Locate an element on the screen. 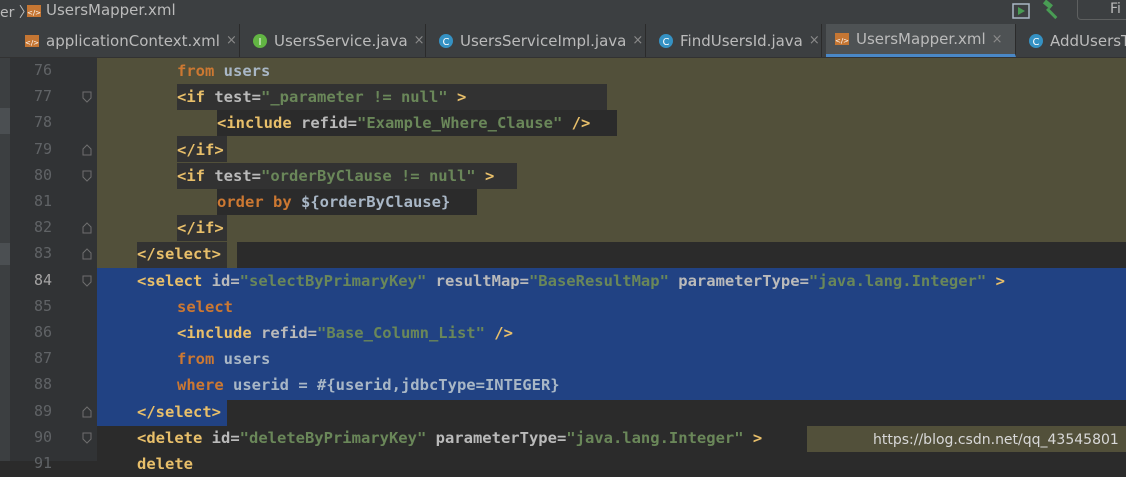 This screenshot has height=477, width=1126. code-token: delete is located at coordinates (165, 464).